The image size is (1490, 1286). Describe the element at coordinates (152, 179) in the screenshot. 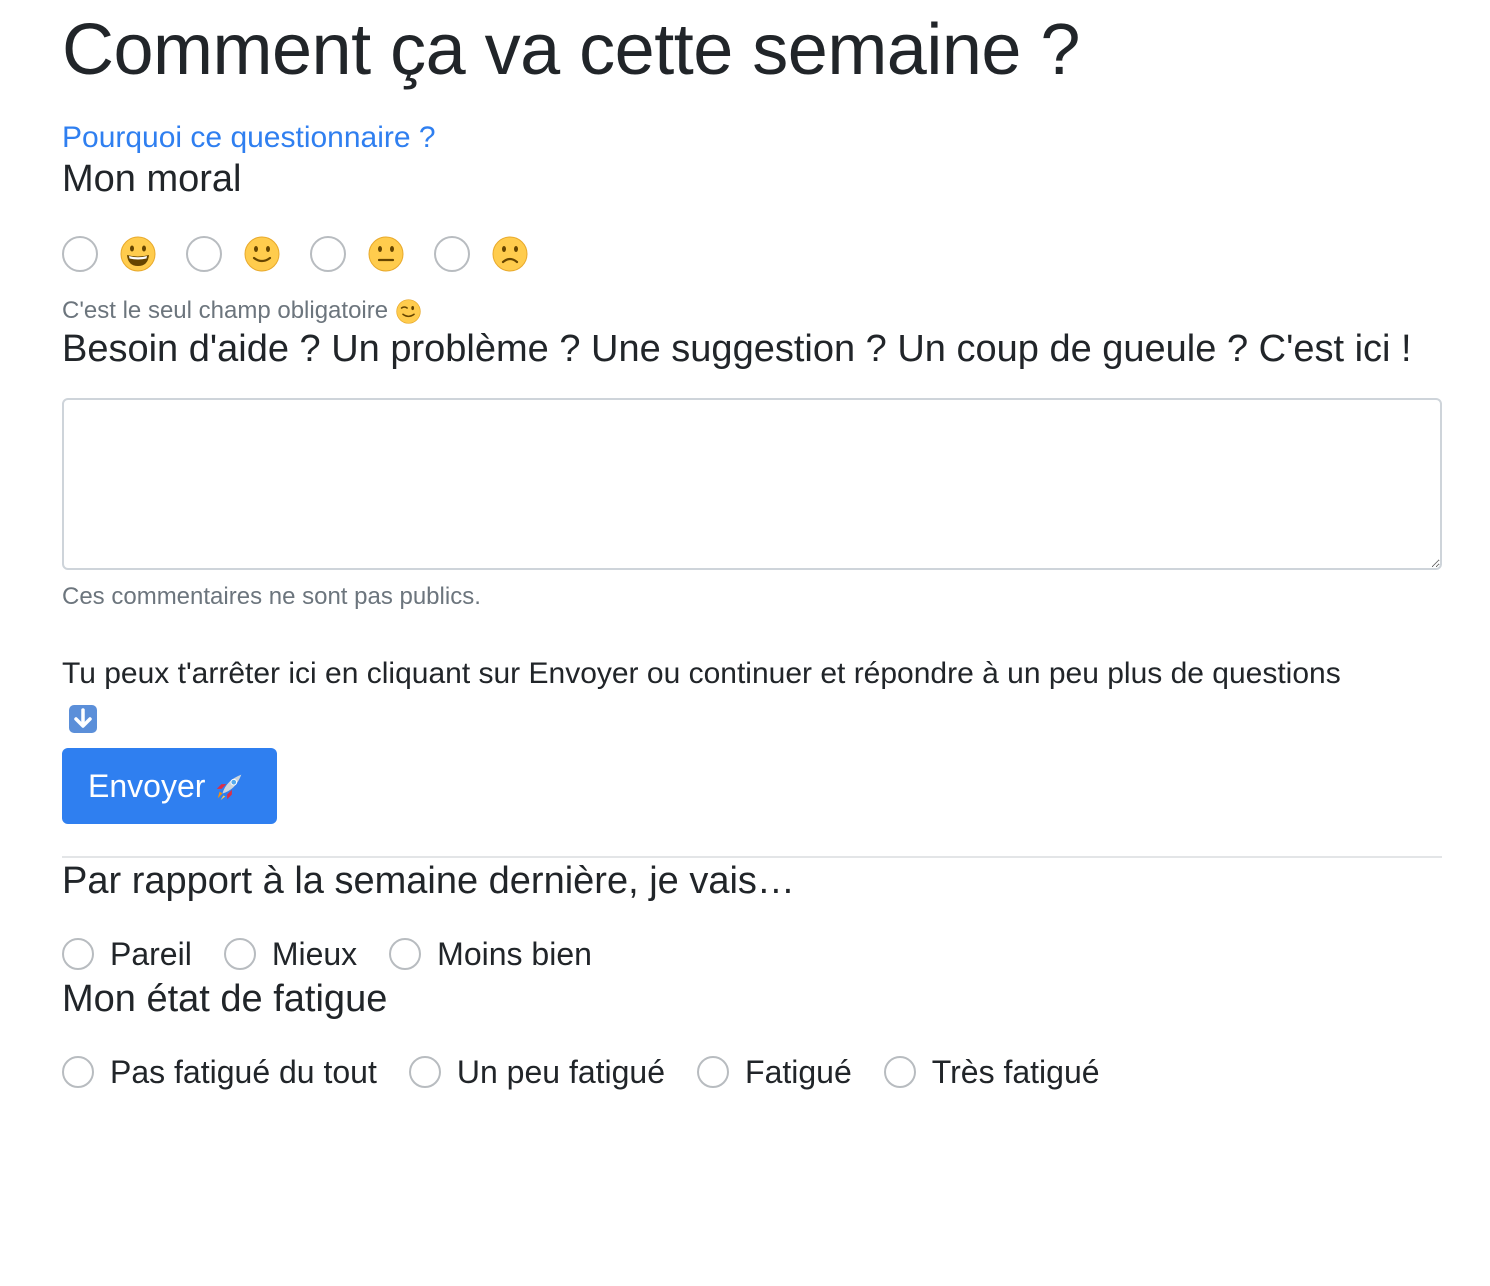

I see `moral-heading: Mon moral` at that location.